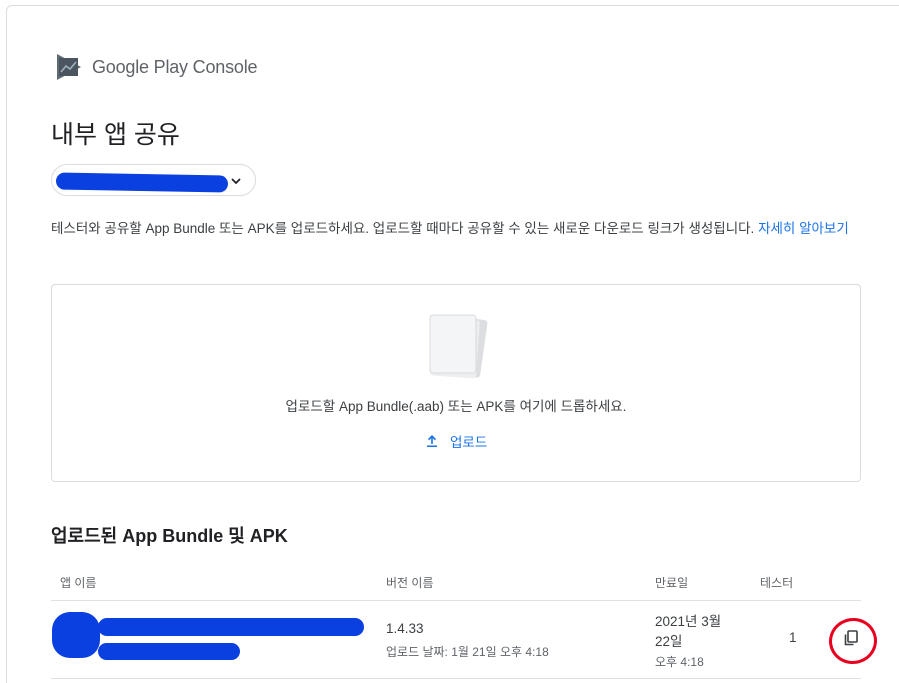  I want to click on copy-icon, so click(851, 638).